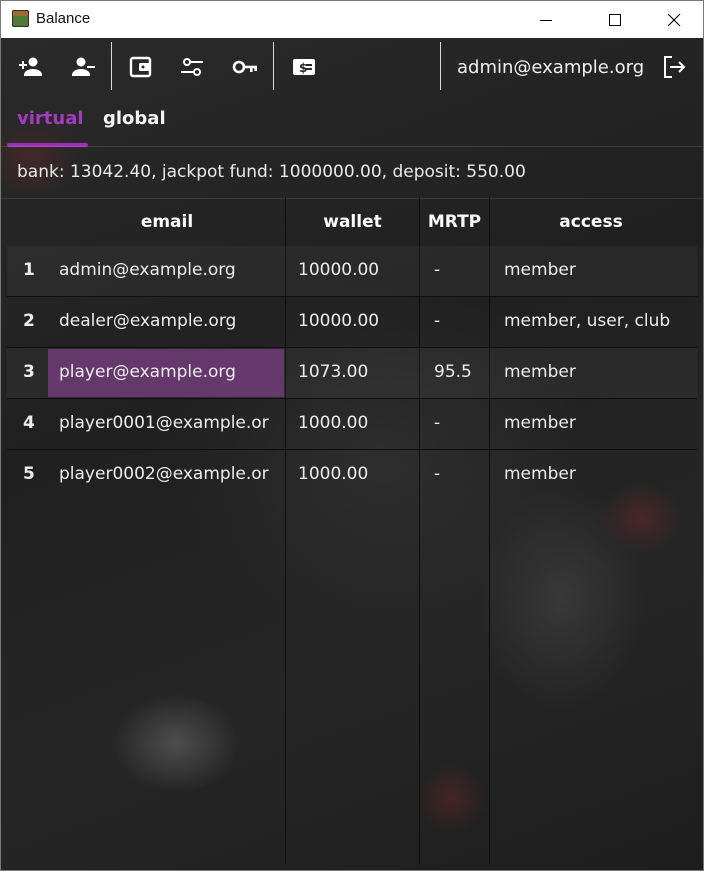  What do you see at coordinates (352, 19) in the screenshot?
I see `title-bar: Balance` at bounding box center [352, 19].